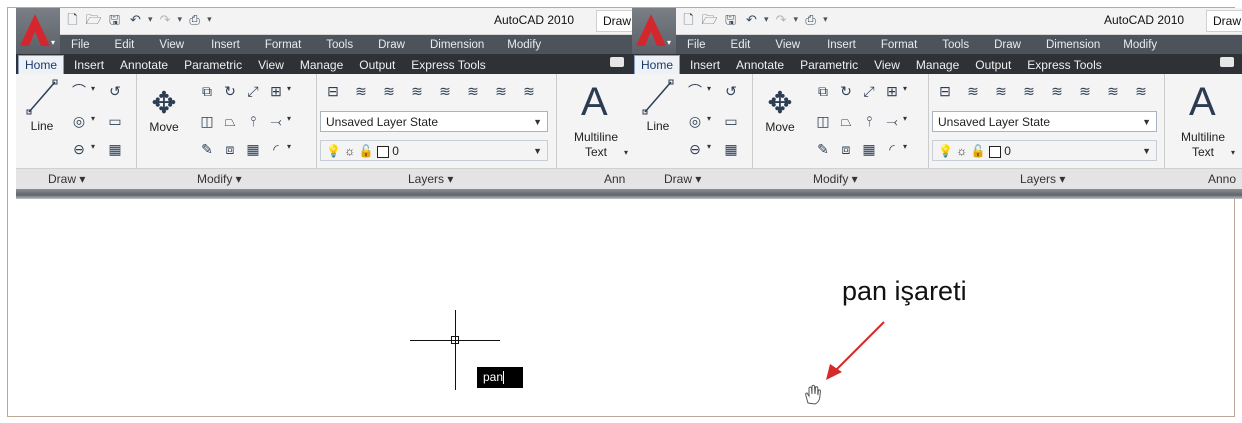 The image size is (1242, 423). What do you see at coordinates (835, 179) in the screenshot?
I see `panel-modify: Modify ▾` at bounding box center [835, 179].